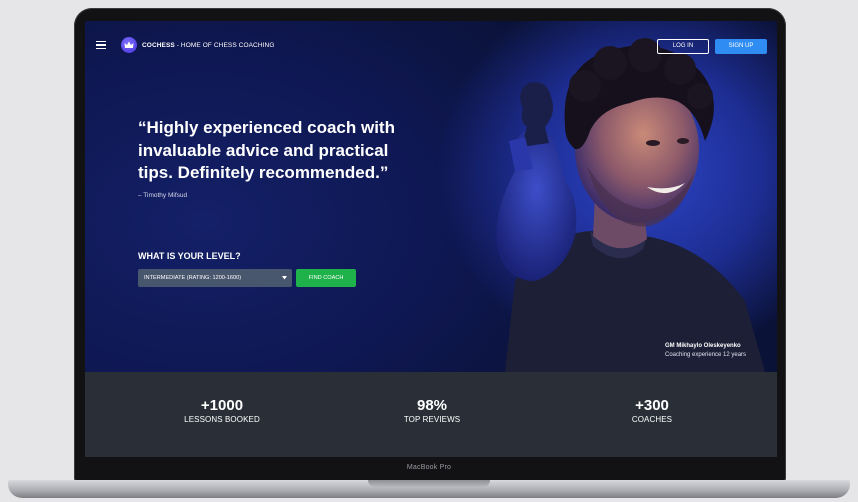  I want to click on login-button: LOG IN, so click(683, 46).